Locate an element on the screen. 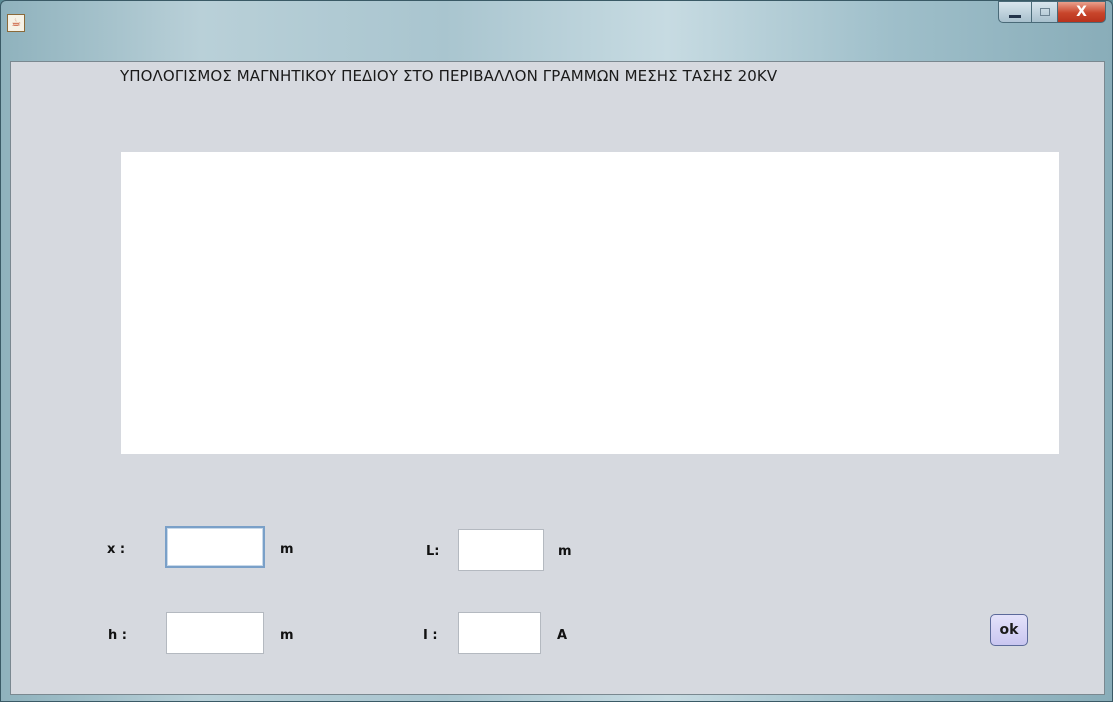  maximize-icon is located at coordinates (1044, 12).